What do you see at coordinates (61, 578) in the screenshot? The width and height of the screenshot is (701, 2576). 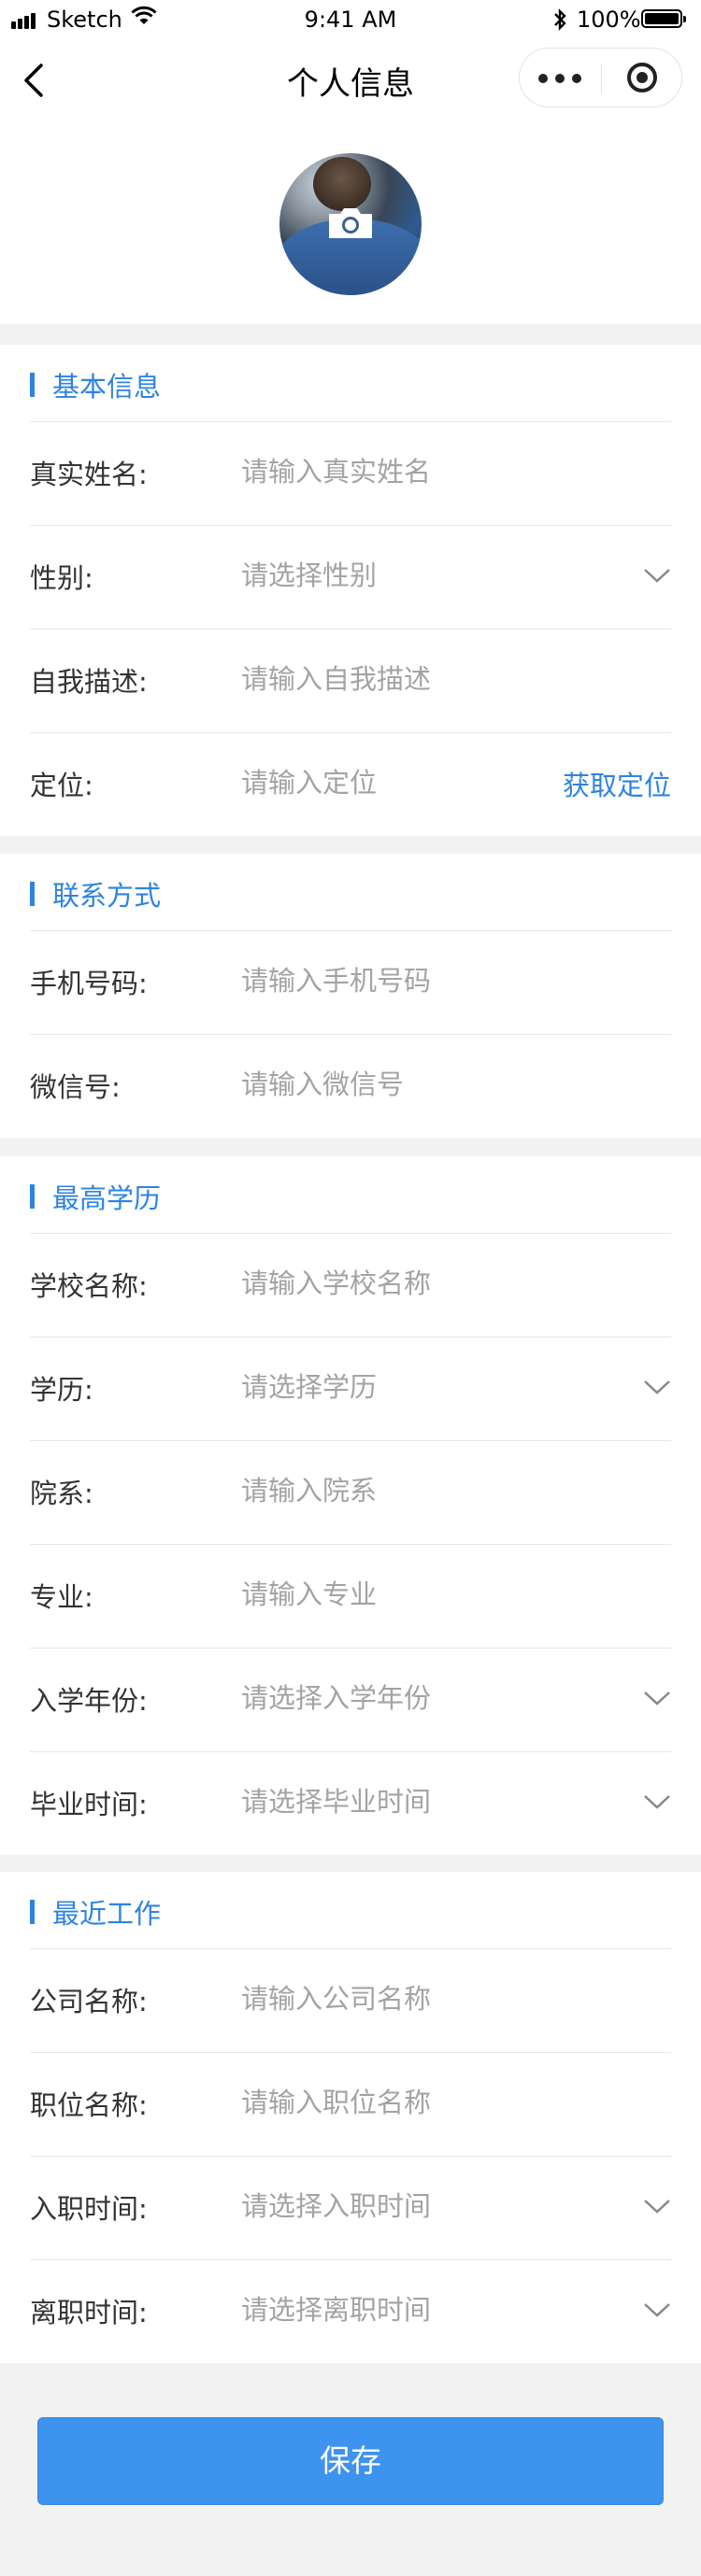 I see `field-label: 性别:` at bounding box center [61, 578].